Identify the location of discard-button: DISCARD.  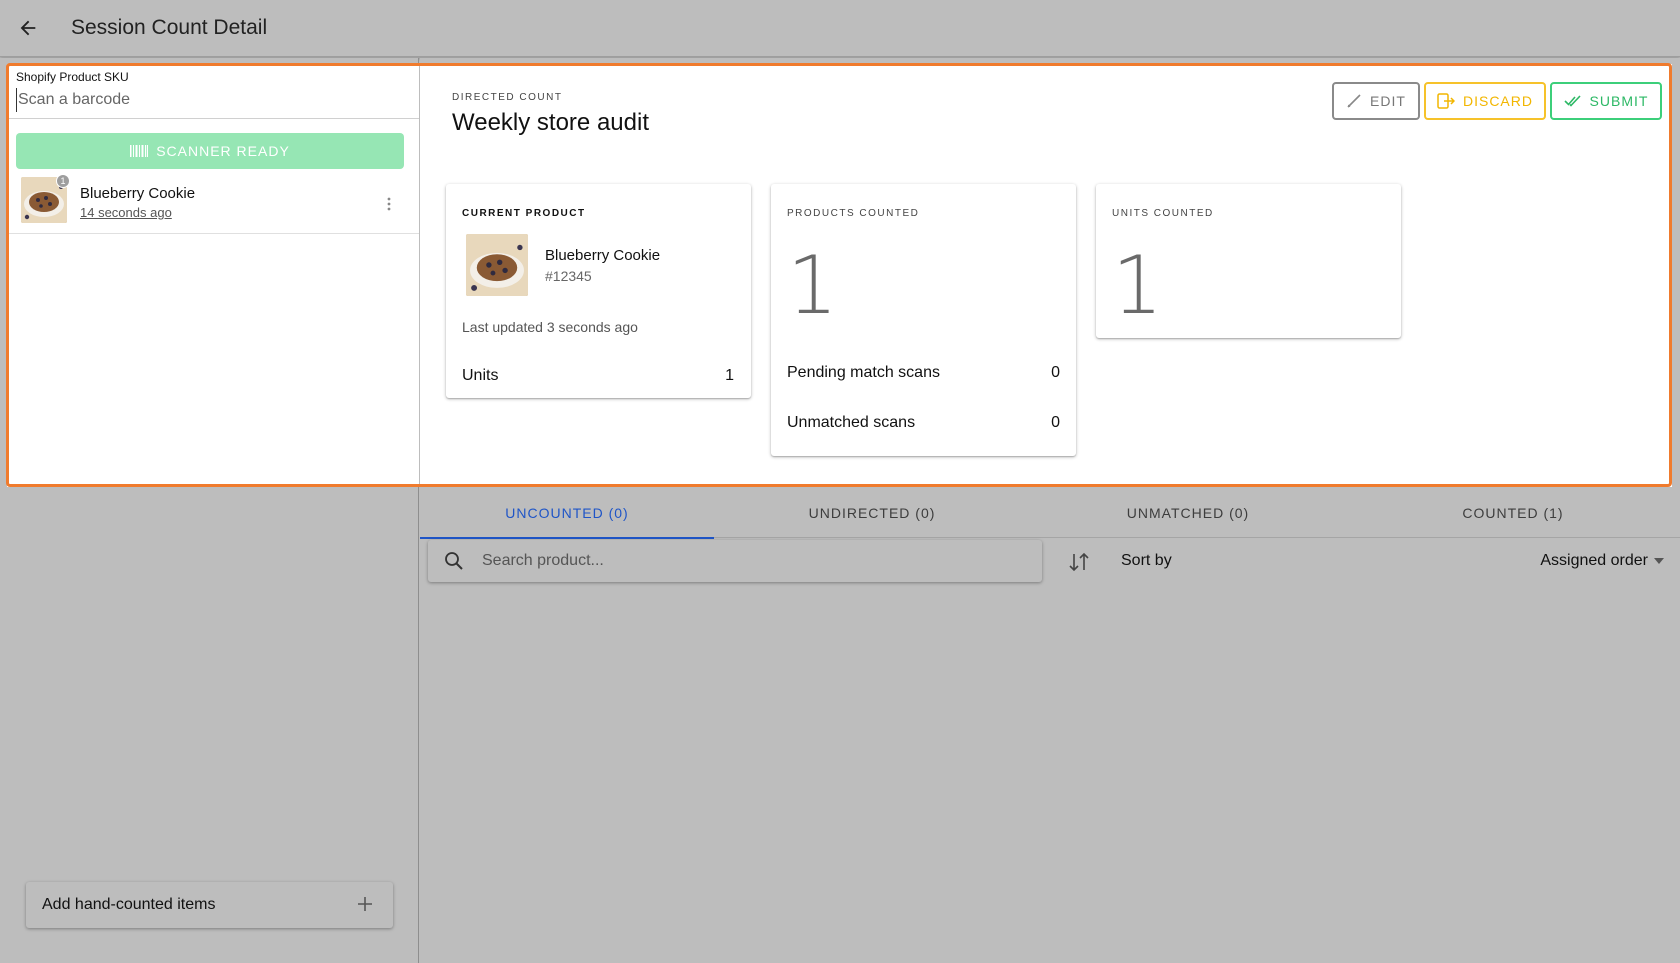
(1485, 101).